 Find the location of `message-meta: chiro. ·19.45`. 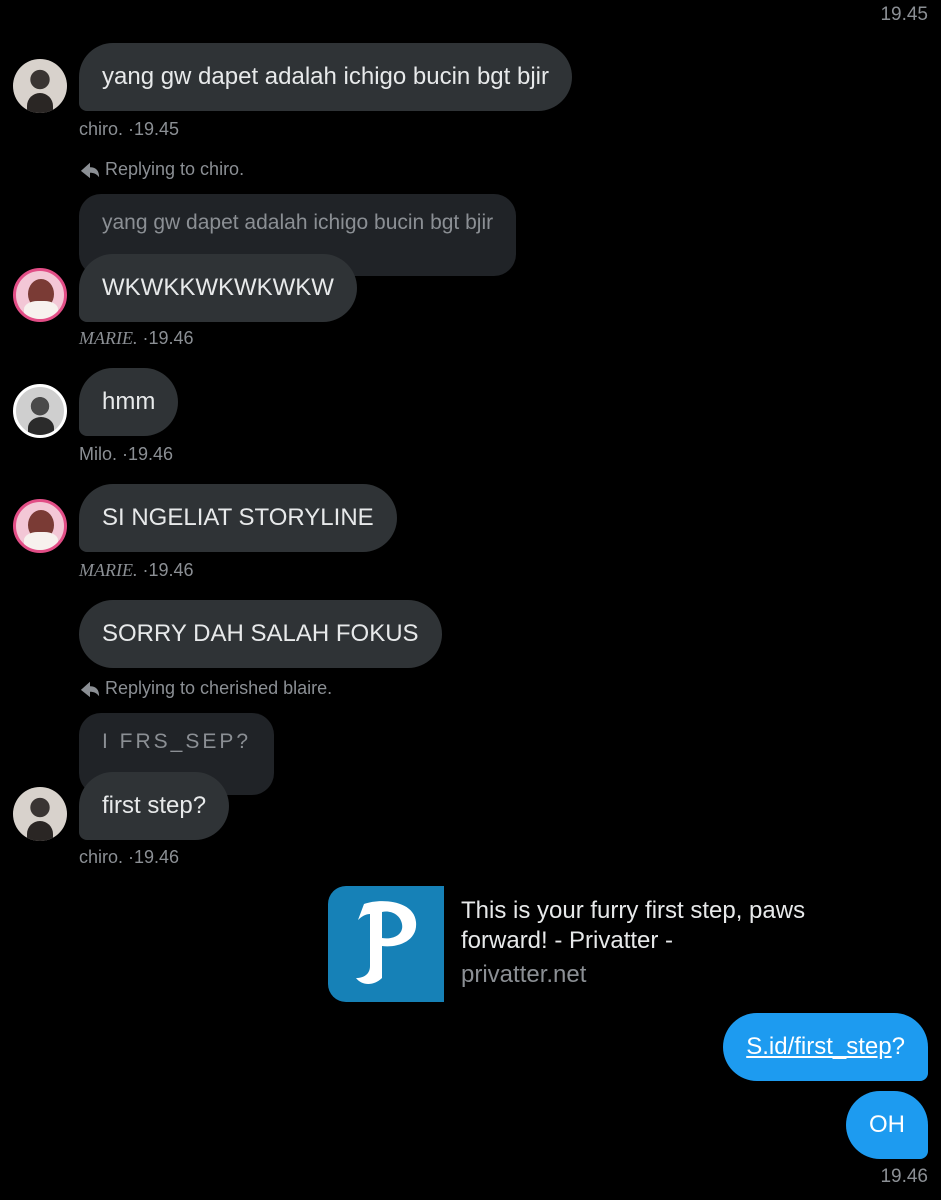

message-meta: chiro. ·19.45 is located at coordinates (129, 129).